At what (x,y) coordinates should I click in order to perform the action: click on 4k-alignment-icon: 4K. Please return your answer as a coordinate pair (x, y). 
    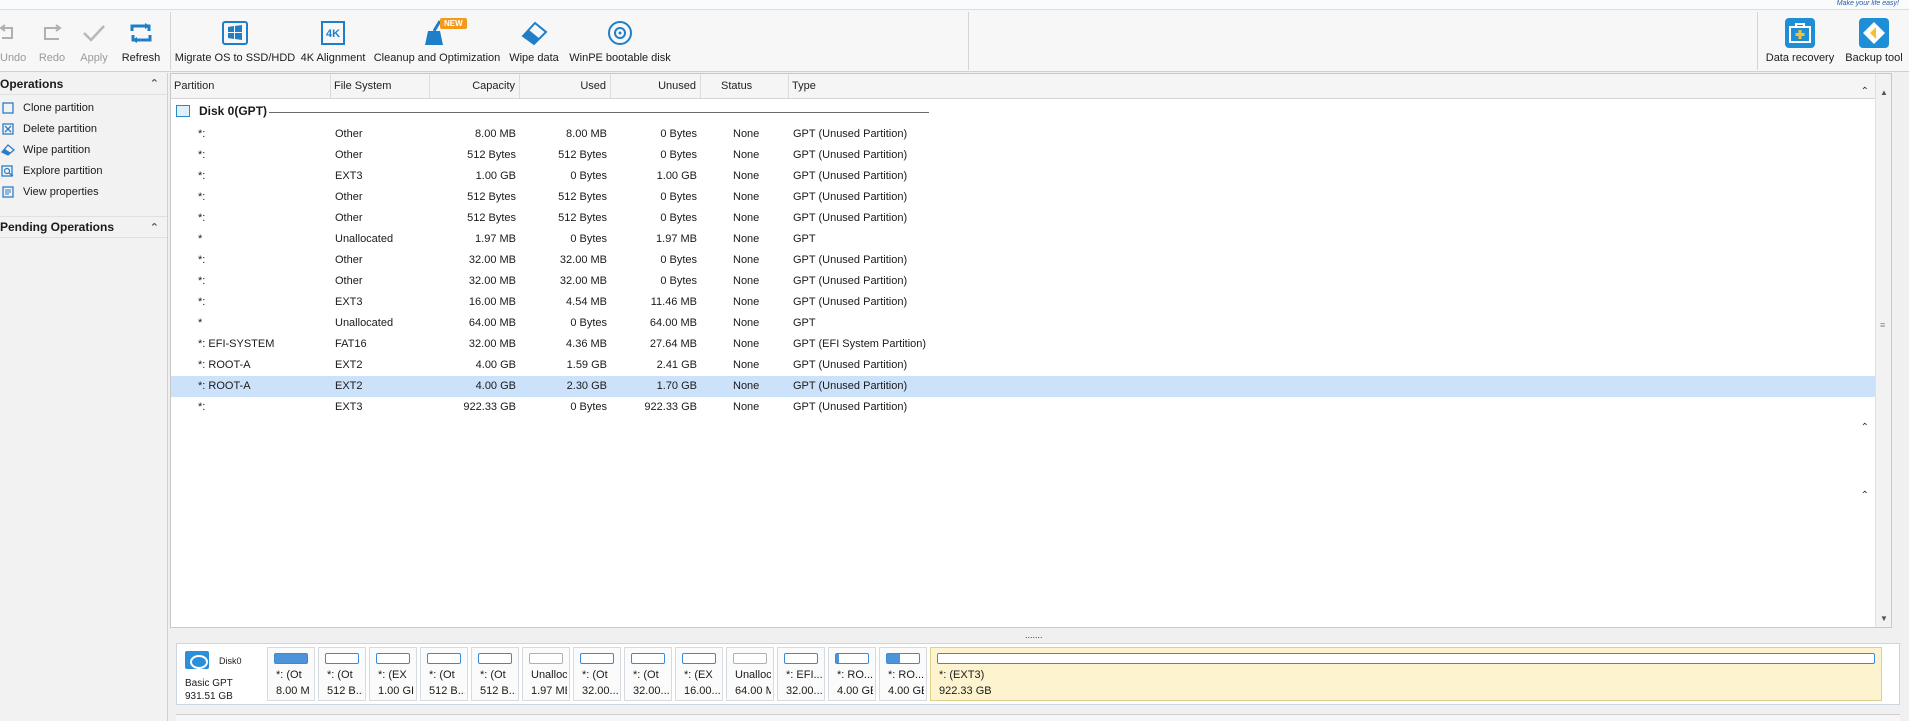
    Looking at the image, I should click on (333, 33).